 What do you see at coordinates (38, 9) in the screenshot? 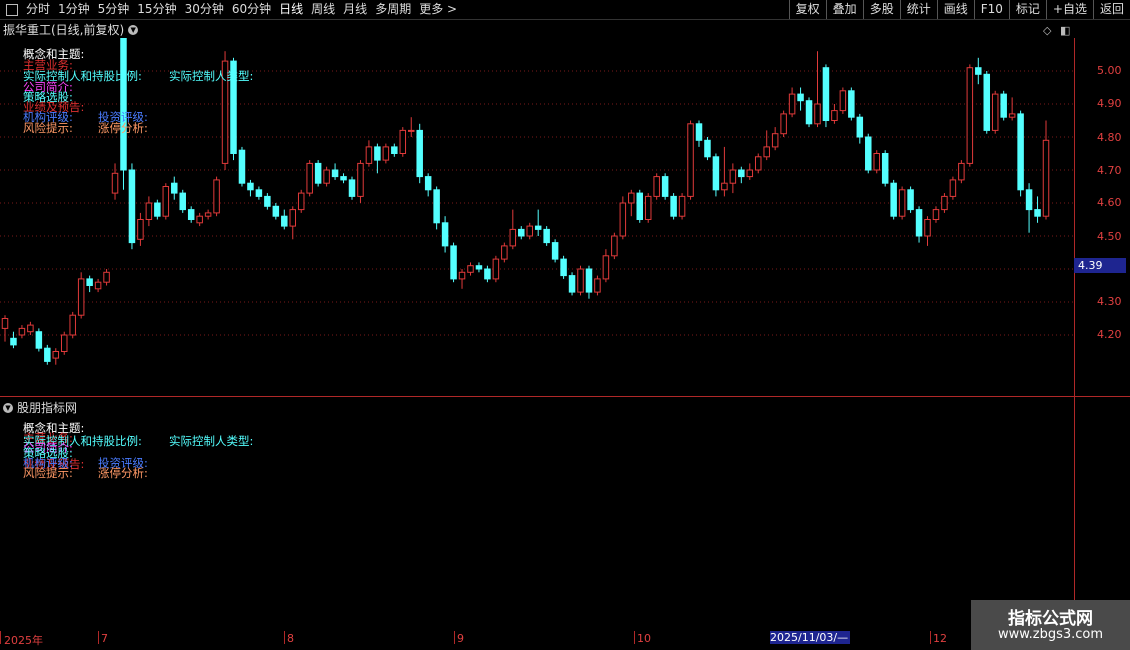
I see `tab-fenshi: 分时` at bounding box center [38, 9].